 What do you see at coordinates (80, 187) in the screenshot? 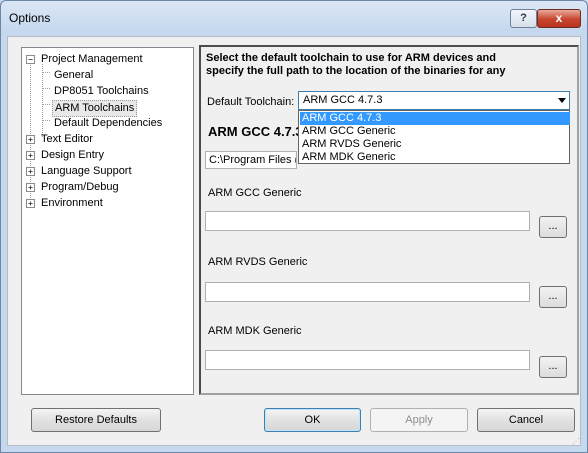
I see `tree-node-label: Program/Debug` at bounding box center [80, 187].